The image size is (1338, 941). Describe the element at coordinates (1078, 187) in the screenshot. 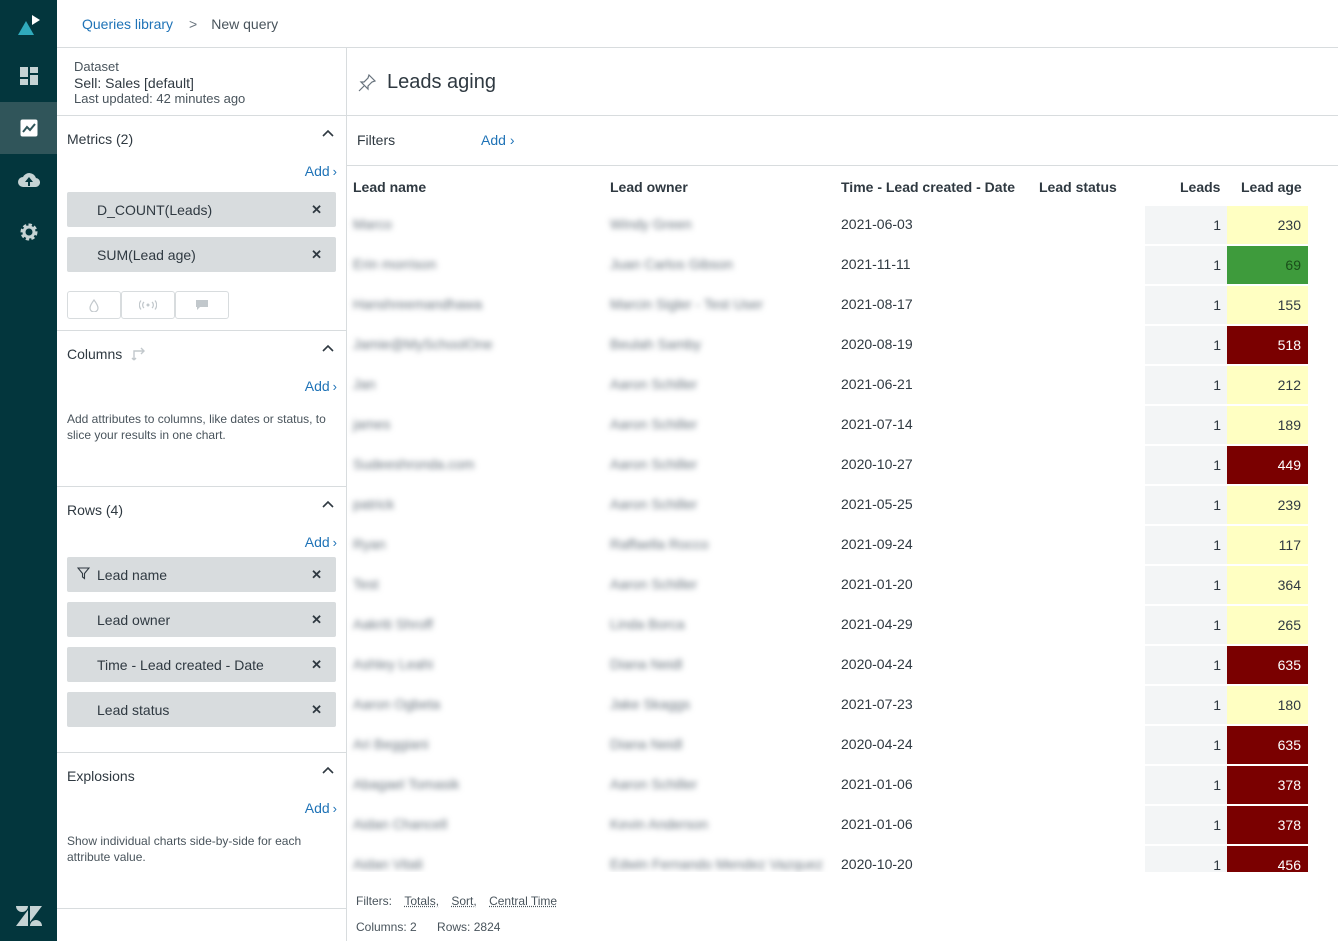

I see `column-header-lead-status: Lead status` at that location.